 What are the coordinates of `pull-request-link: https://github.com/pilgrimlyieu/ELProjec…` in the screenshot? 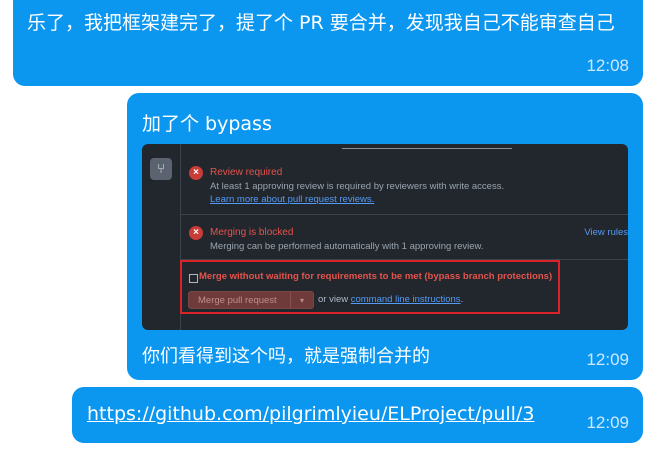 It's located at (310, 414).